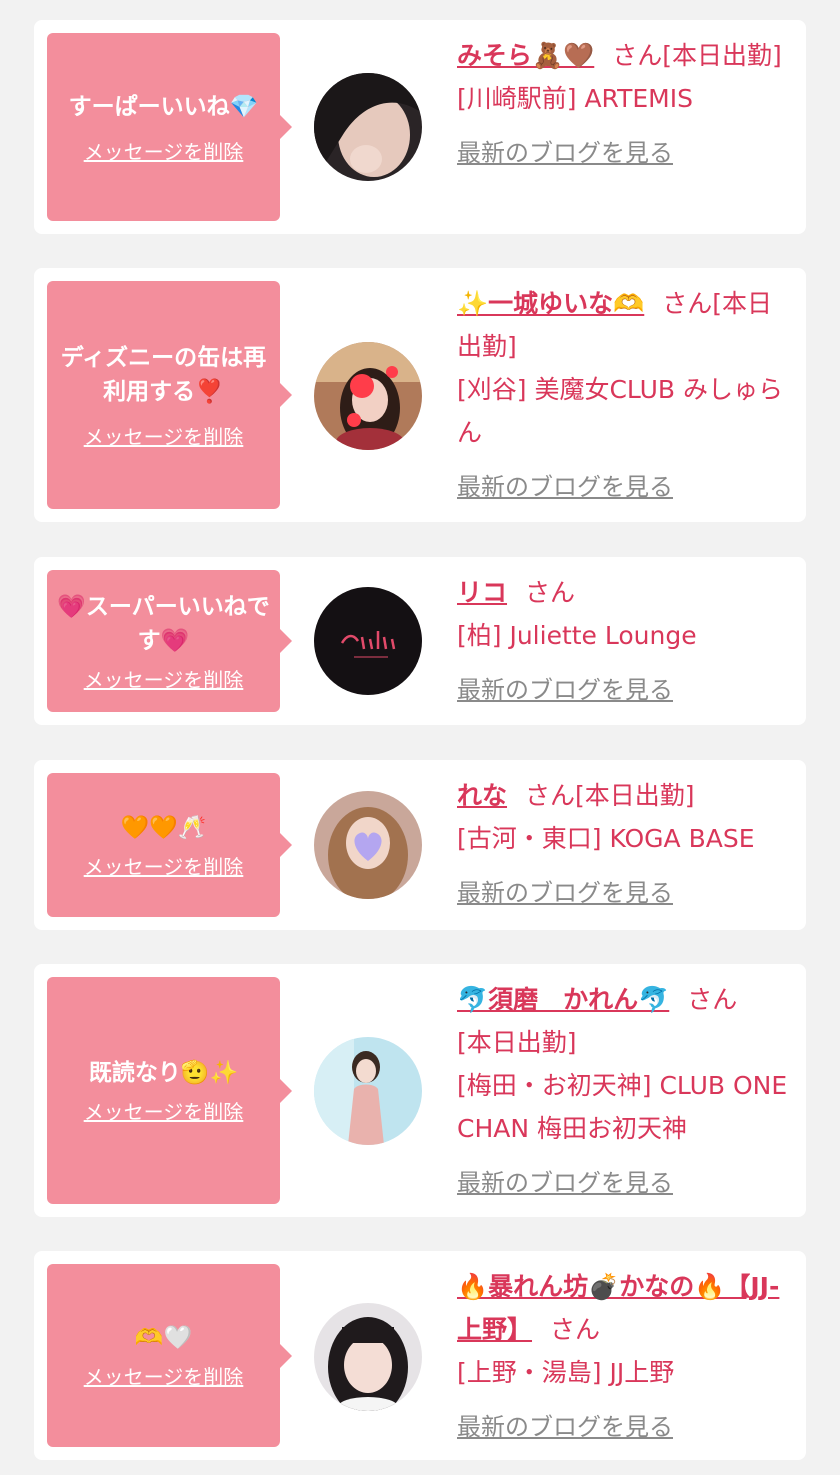 This screenshot has height=1475, width=840. I want to click on cast-name-link: れな, so click(482, 795).